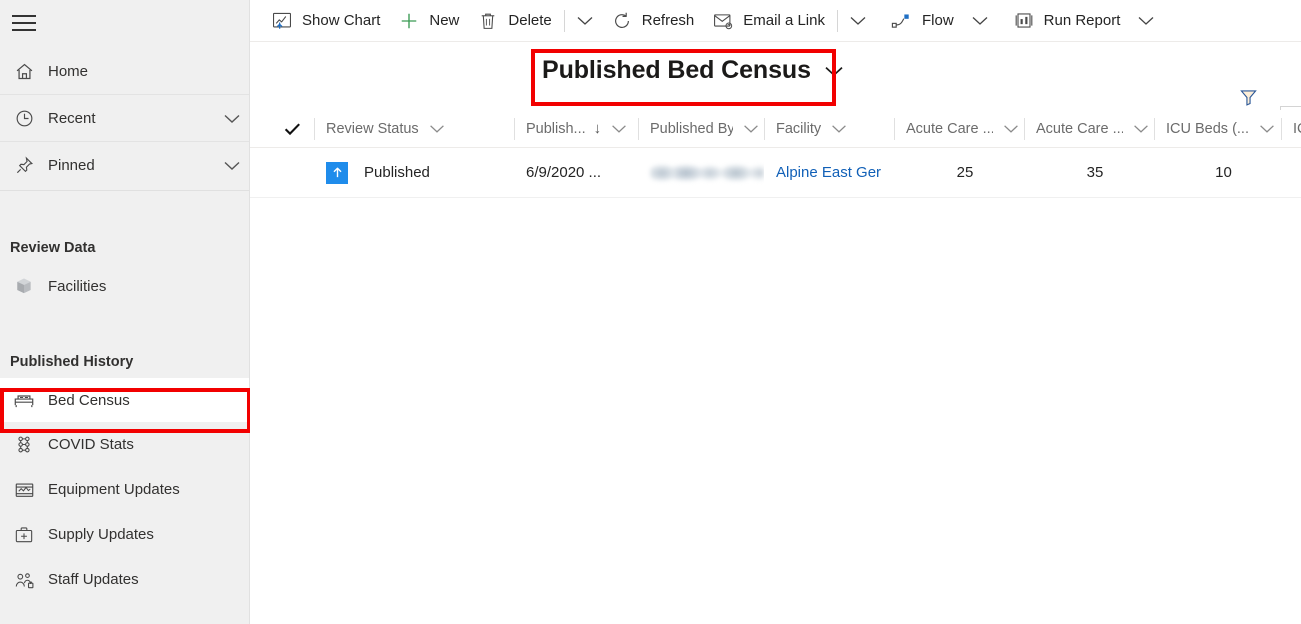  I want to click on cube-icon, so click(24, 286).